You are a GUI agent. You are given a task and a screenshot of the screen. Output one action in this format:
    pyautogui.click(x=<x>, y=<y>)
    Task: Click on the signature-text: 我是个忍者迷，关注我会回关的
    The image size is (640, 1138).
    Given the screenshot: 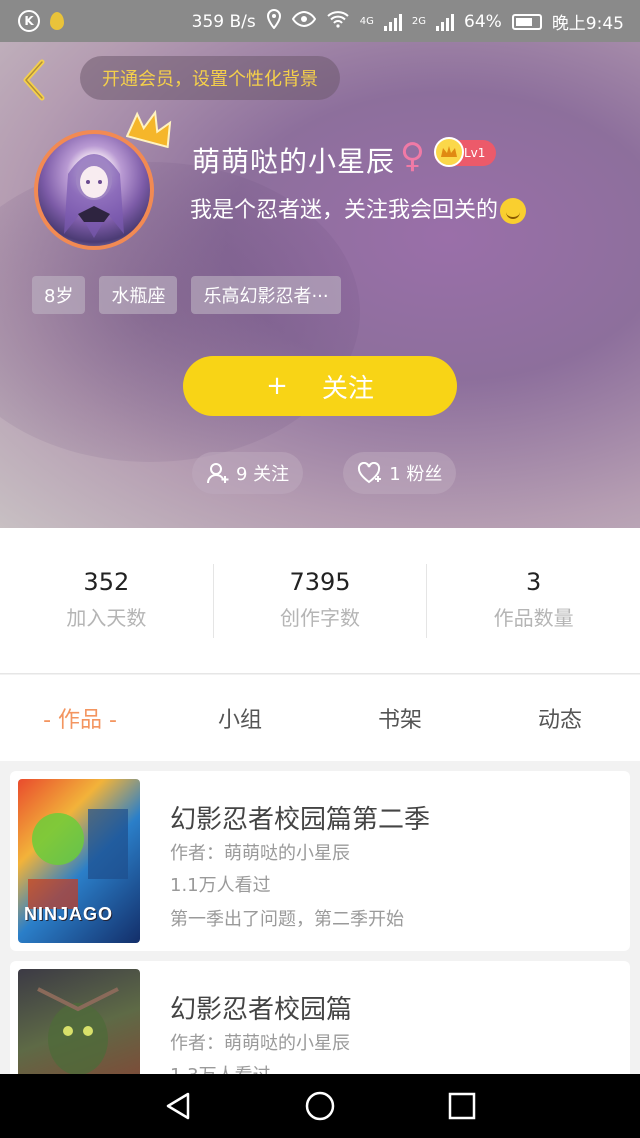 What is the action you would take?
    pyautogui.click(x=344, y=210)
    